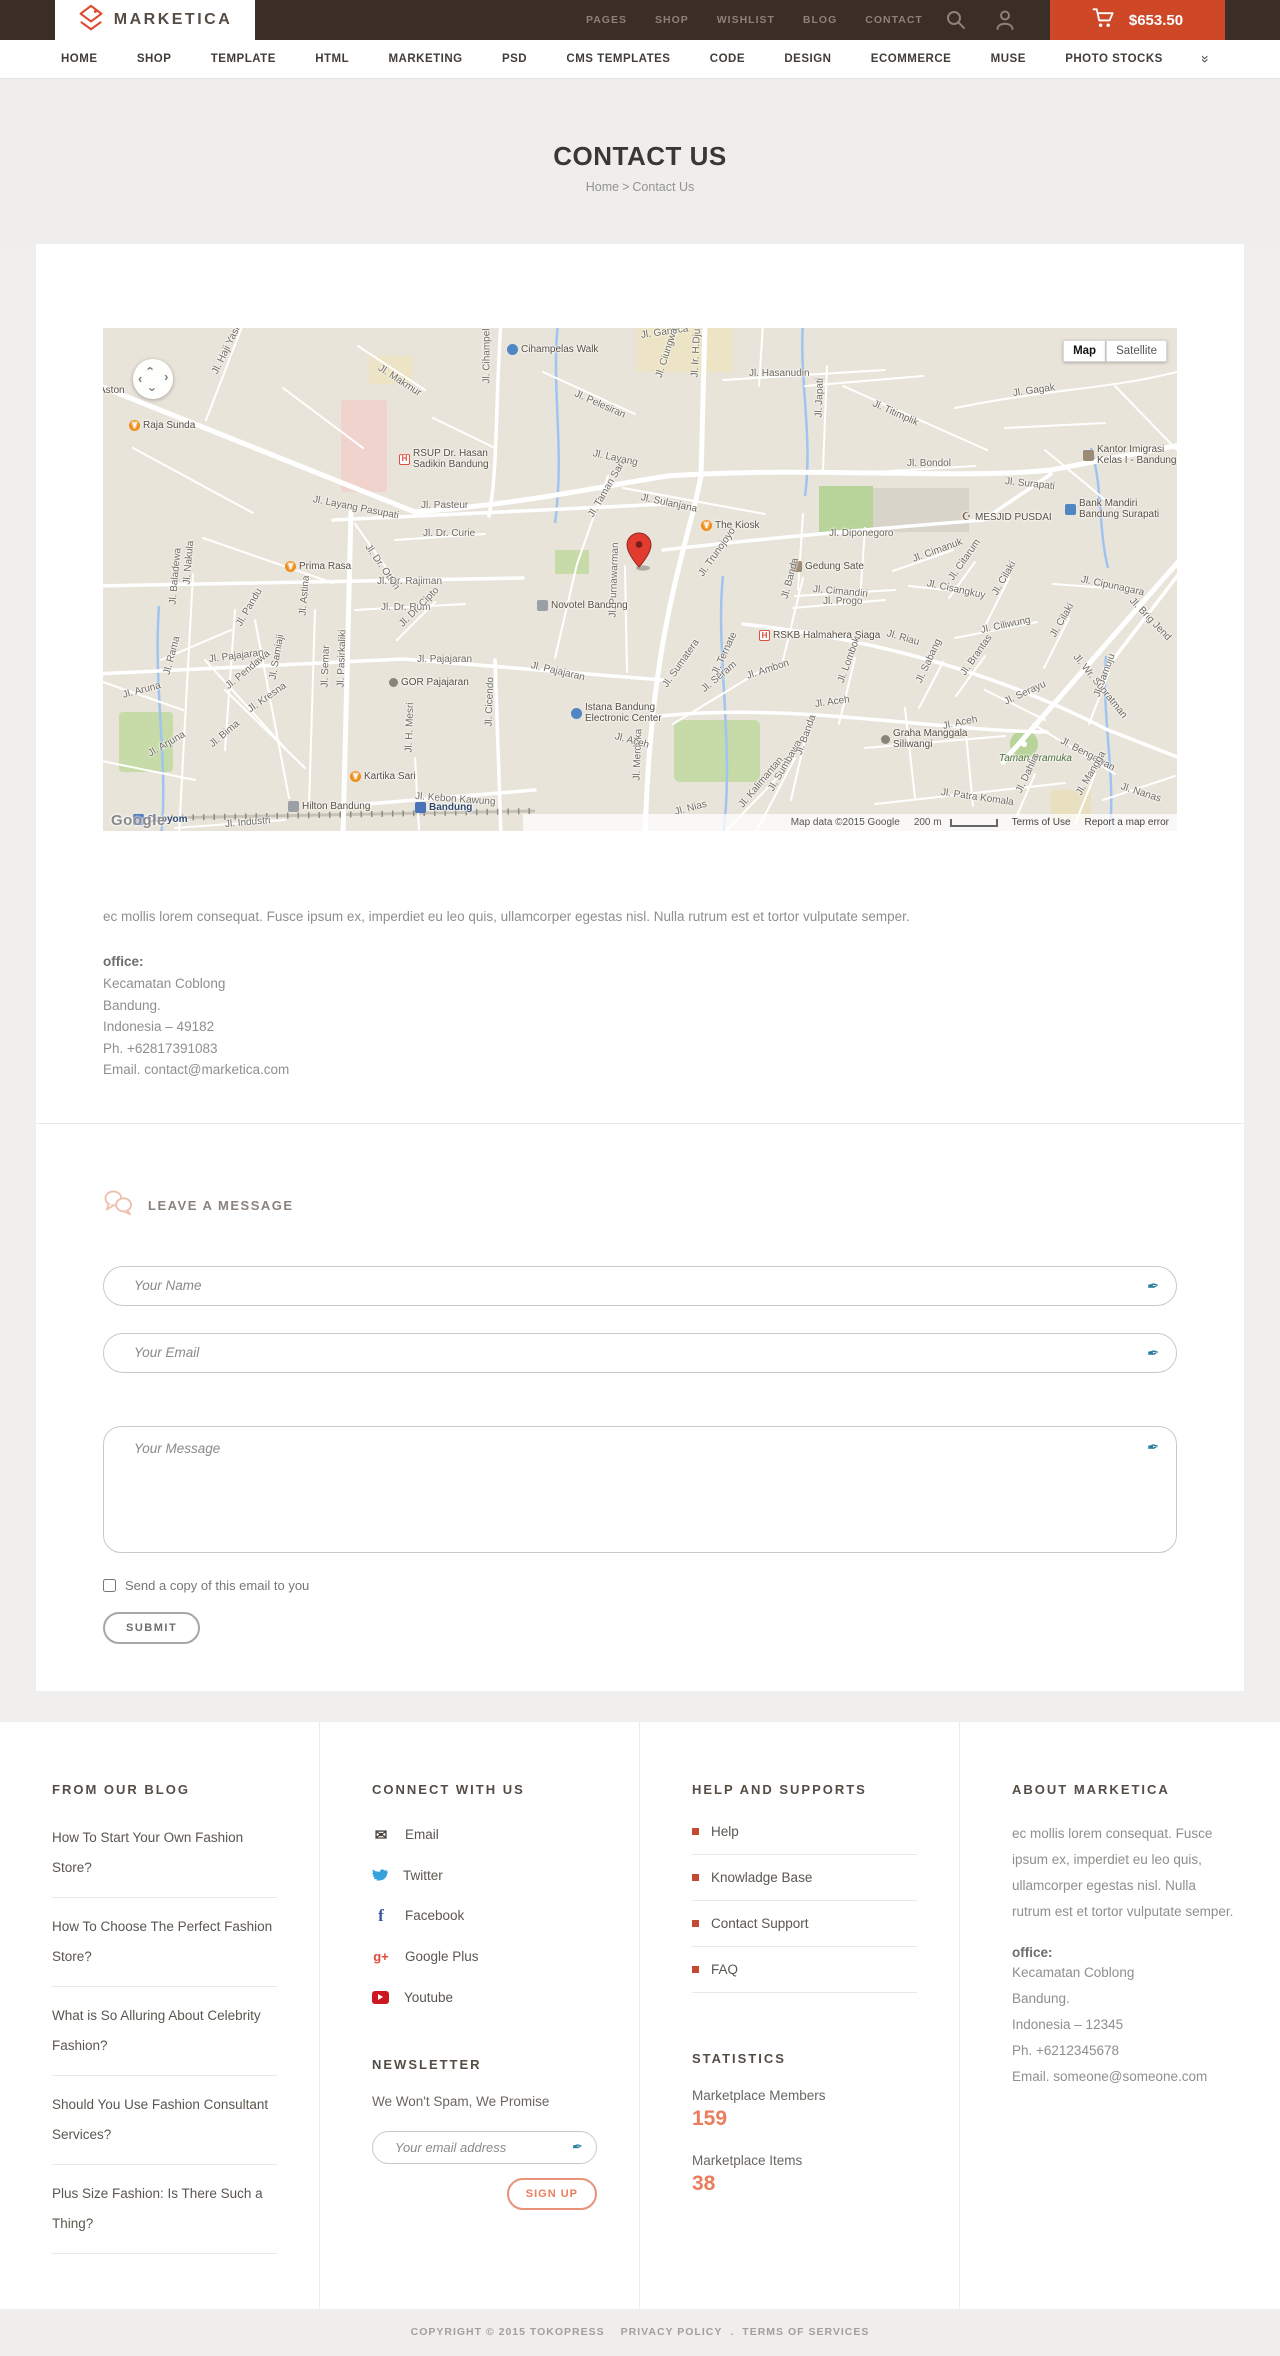 Image resolution: width=1280 pixels, height=2356 pixels. What do you see at coordinates (639, 554) in the screenshot?
I see `map-marker-pin` at bounding box center [639, 554].